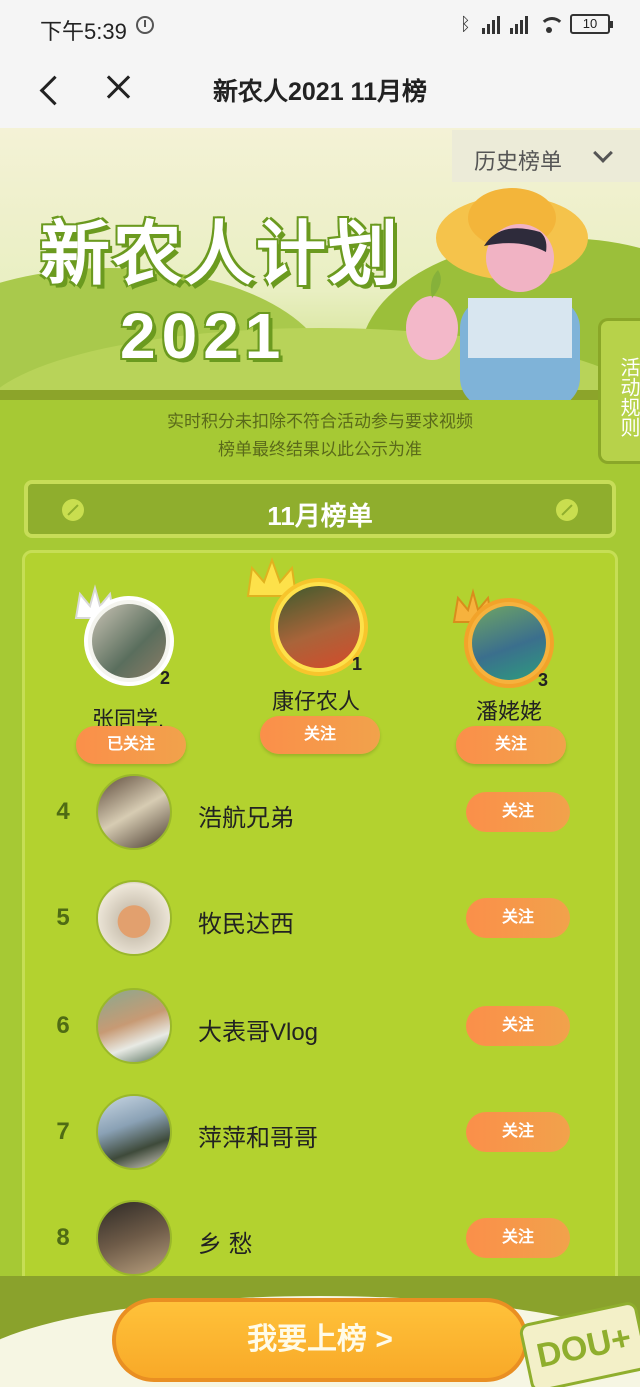 Image resolution: width=640 pixels, height=1387 pixels. What do you see at coordinates (316, 701) in the screenshot?
I see `podium-name: 康仔农人` at bounding box center [316, 701].